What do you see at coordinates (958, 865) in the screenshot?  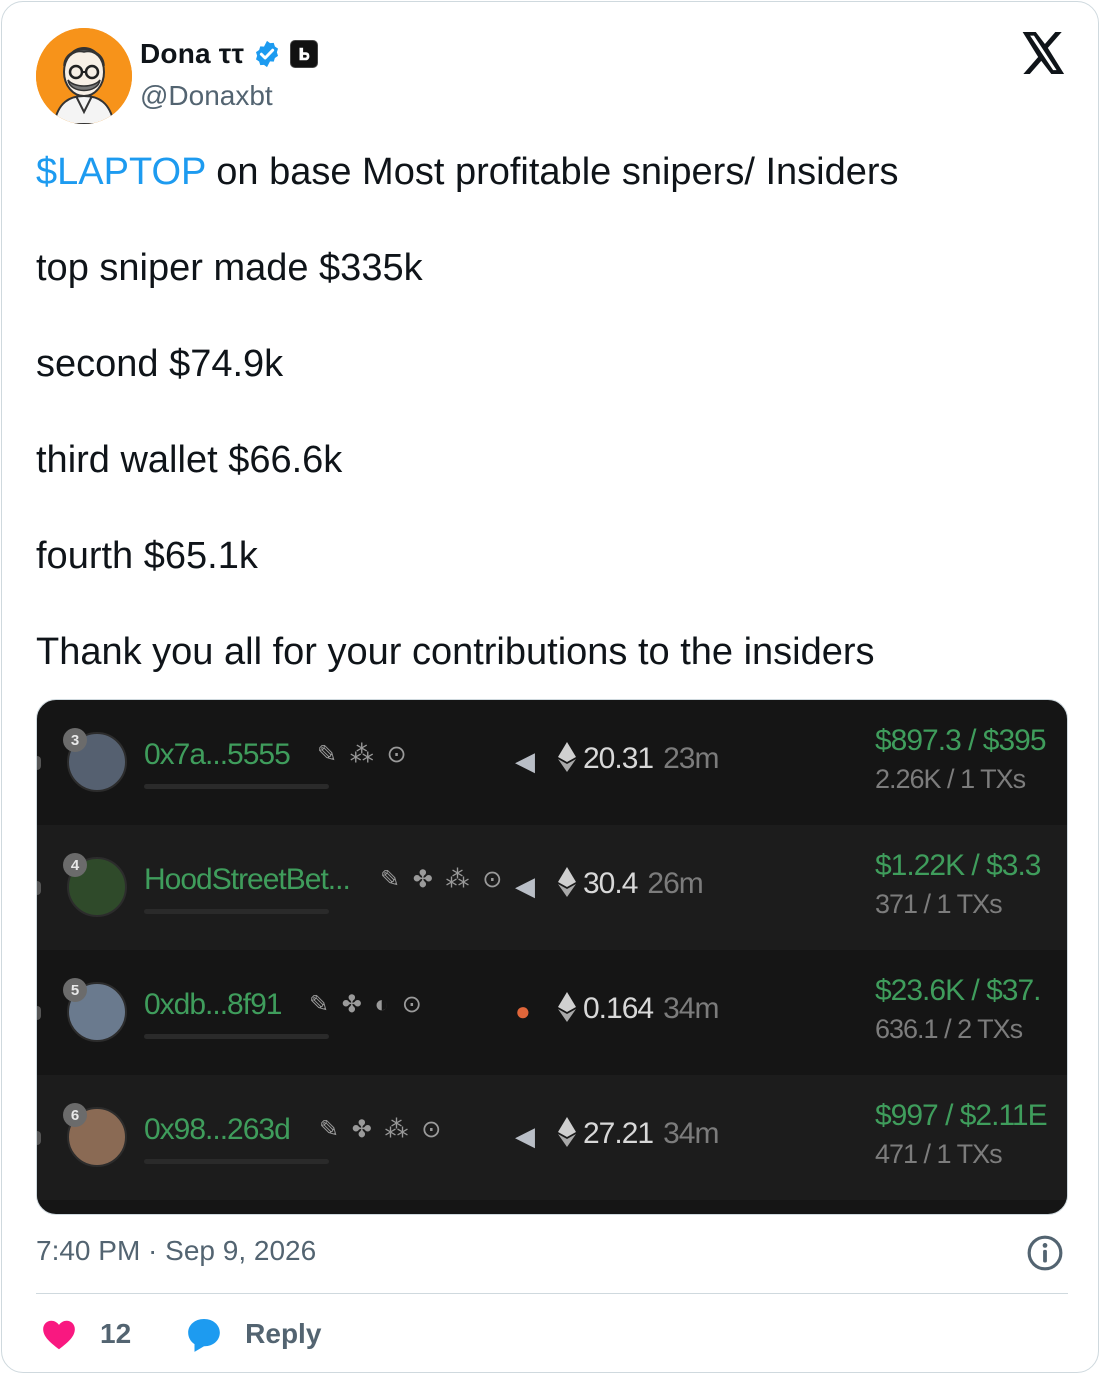 I see `pnl-value: $1.22K / $3.3` at bounding box center [958, 865].